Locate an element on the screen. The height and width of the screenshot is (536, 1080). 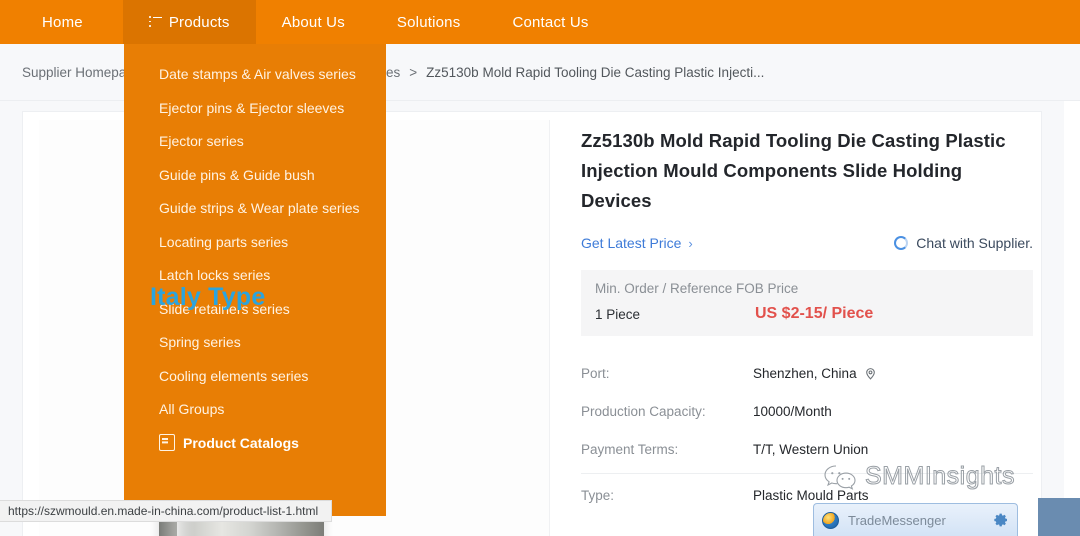
spec-value-production-capacity: 10000/Month is located at coordinates (792, 411).